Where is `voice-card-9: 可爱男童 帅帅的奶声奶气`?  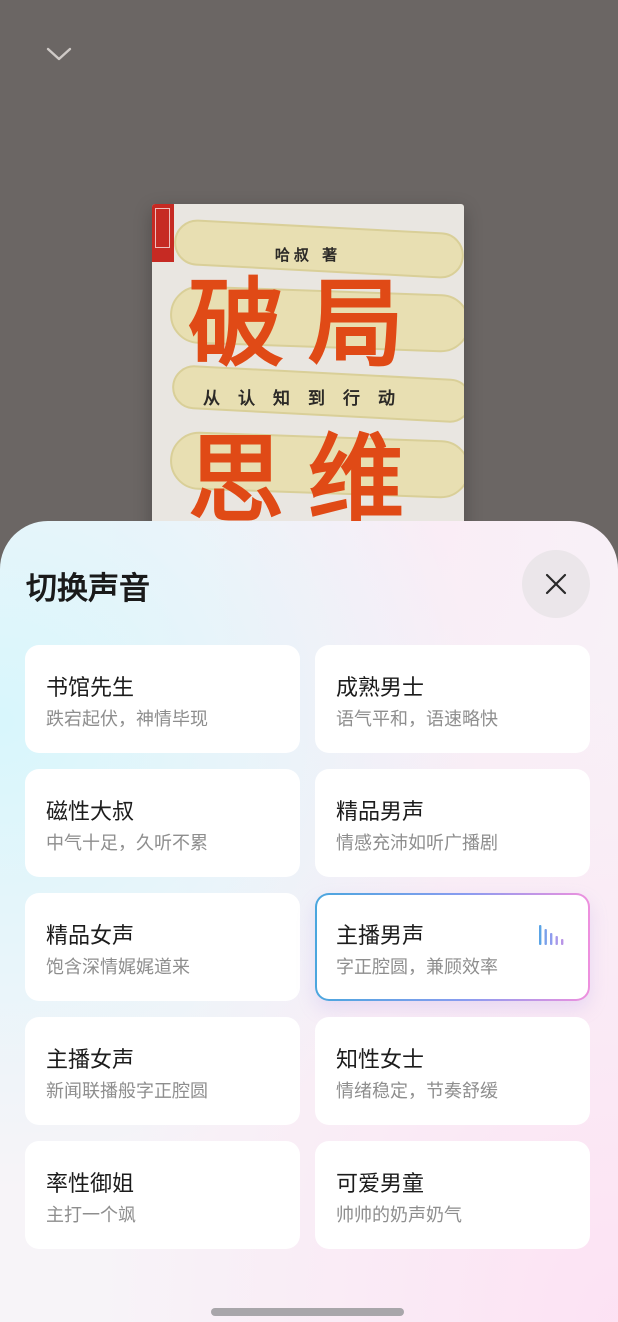 voice-card-9: 可爱男童 帅帅的奶声奶气 is located at coordinates (452, 1195).